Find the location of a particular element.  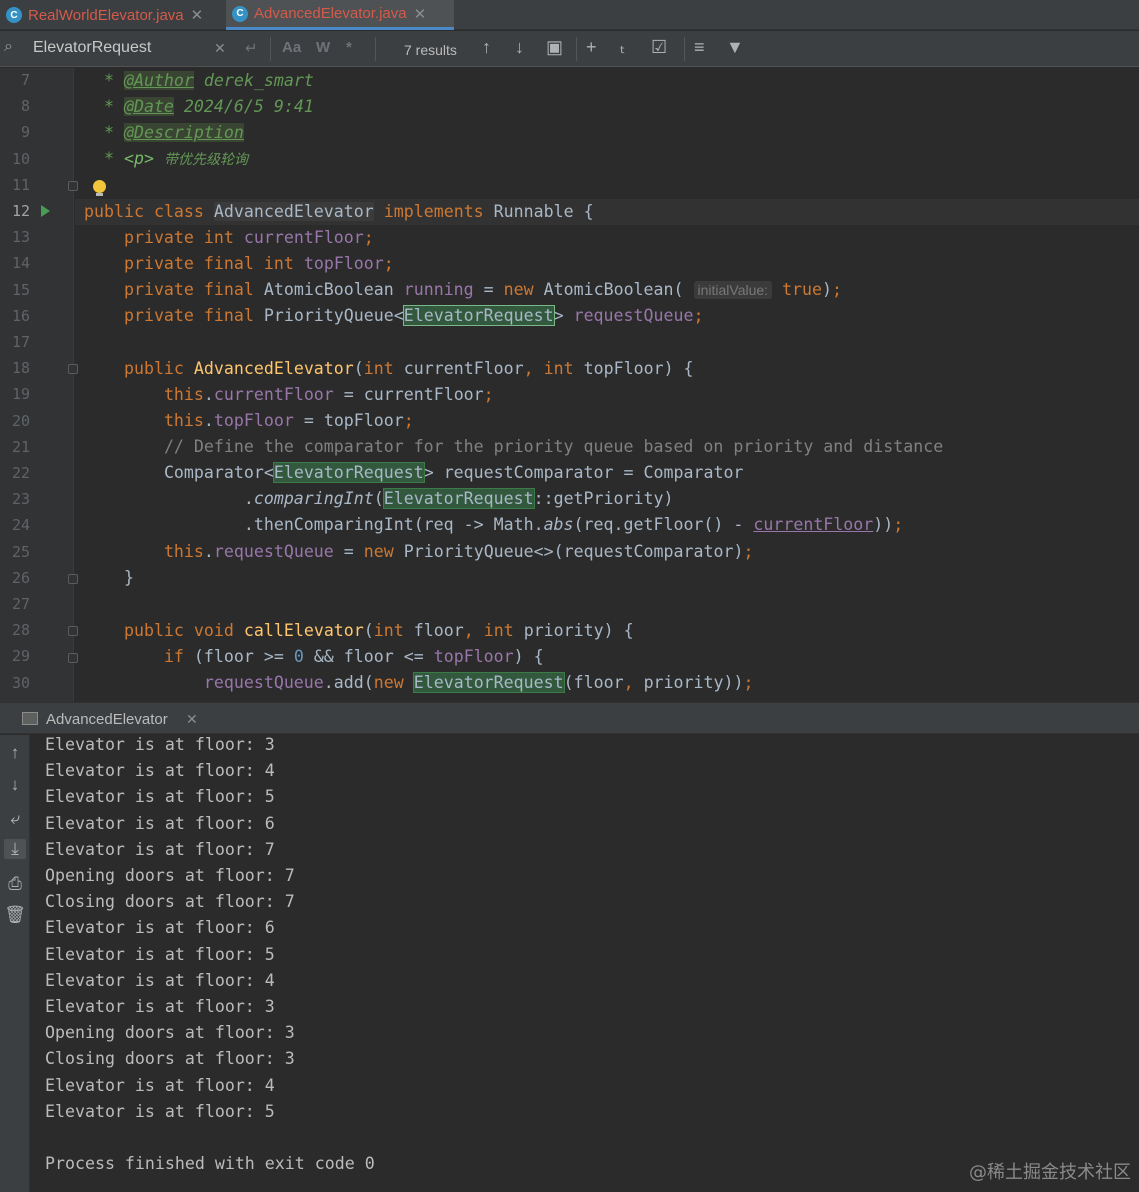

code-line: * <p> 带优先级轮询 is located at coordinates (166, 158).